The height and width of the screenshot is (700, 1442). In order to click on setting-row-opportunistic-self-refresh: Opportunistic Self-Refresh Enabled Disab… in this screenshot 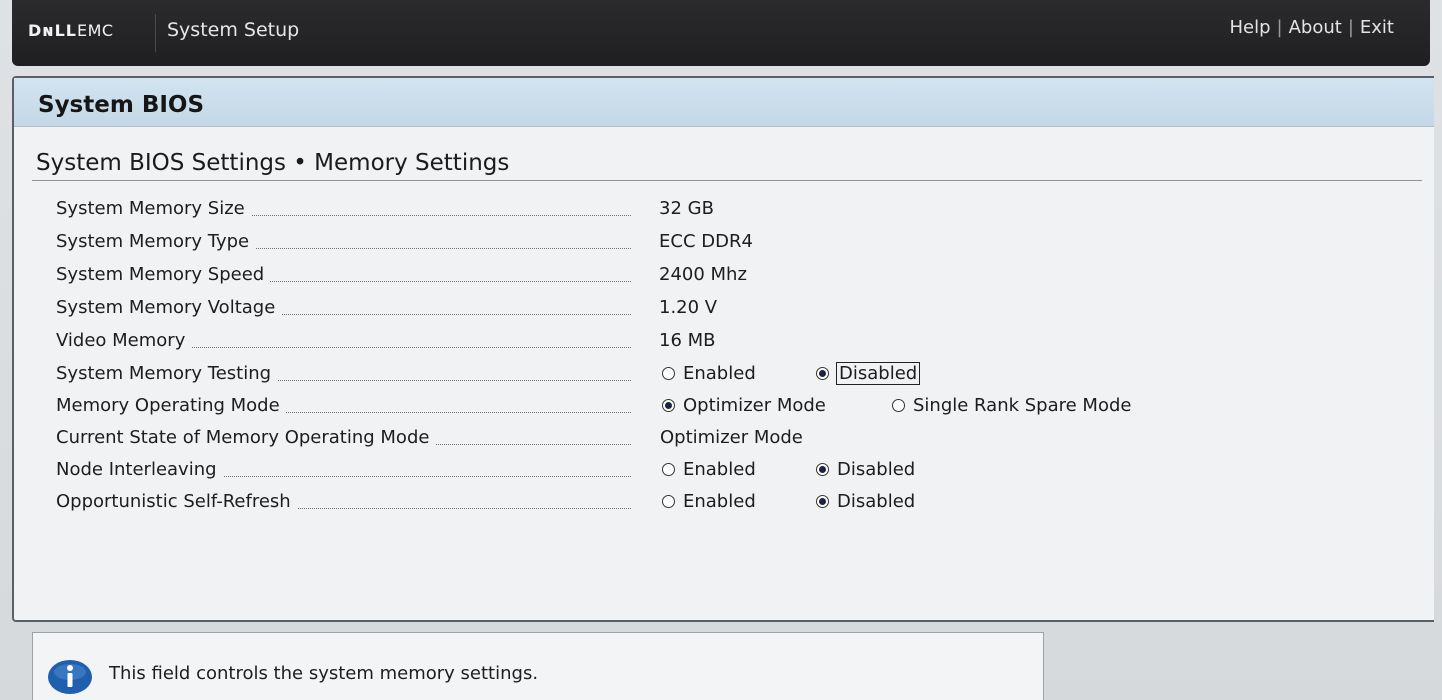, I will do `click(736, 504)`.